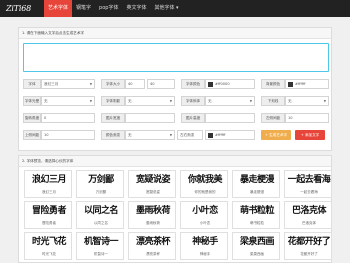 The height and width of the screenshot is (263, 350). What do you see at coordinates (257, 180) in the screenshot?
I see `font-preview-image: 暴走梗漫` at bounding box center [257, 180].